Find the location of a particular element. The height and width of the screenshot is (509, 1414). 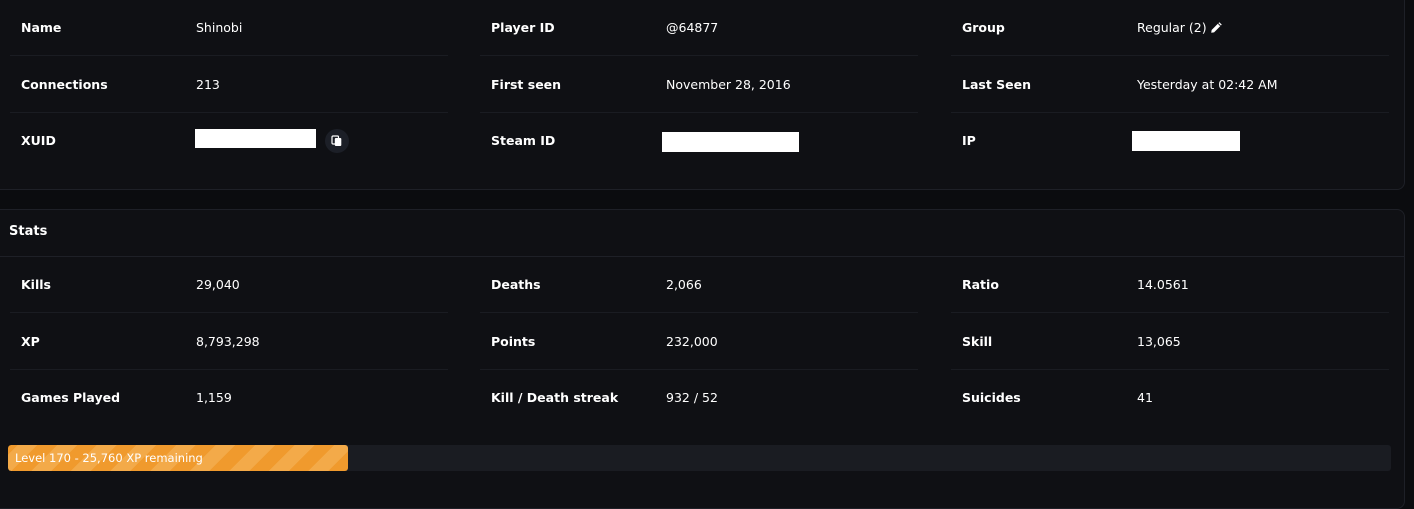

stat-kills: Kills 29,040 is located at coordinates (229, 285).